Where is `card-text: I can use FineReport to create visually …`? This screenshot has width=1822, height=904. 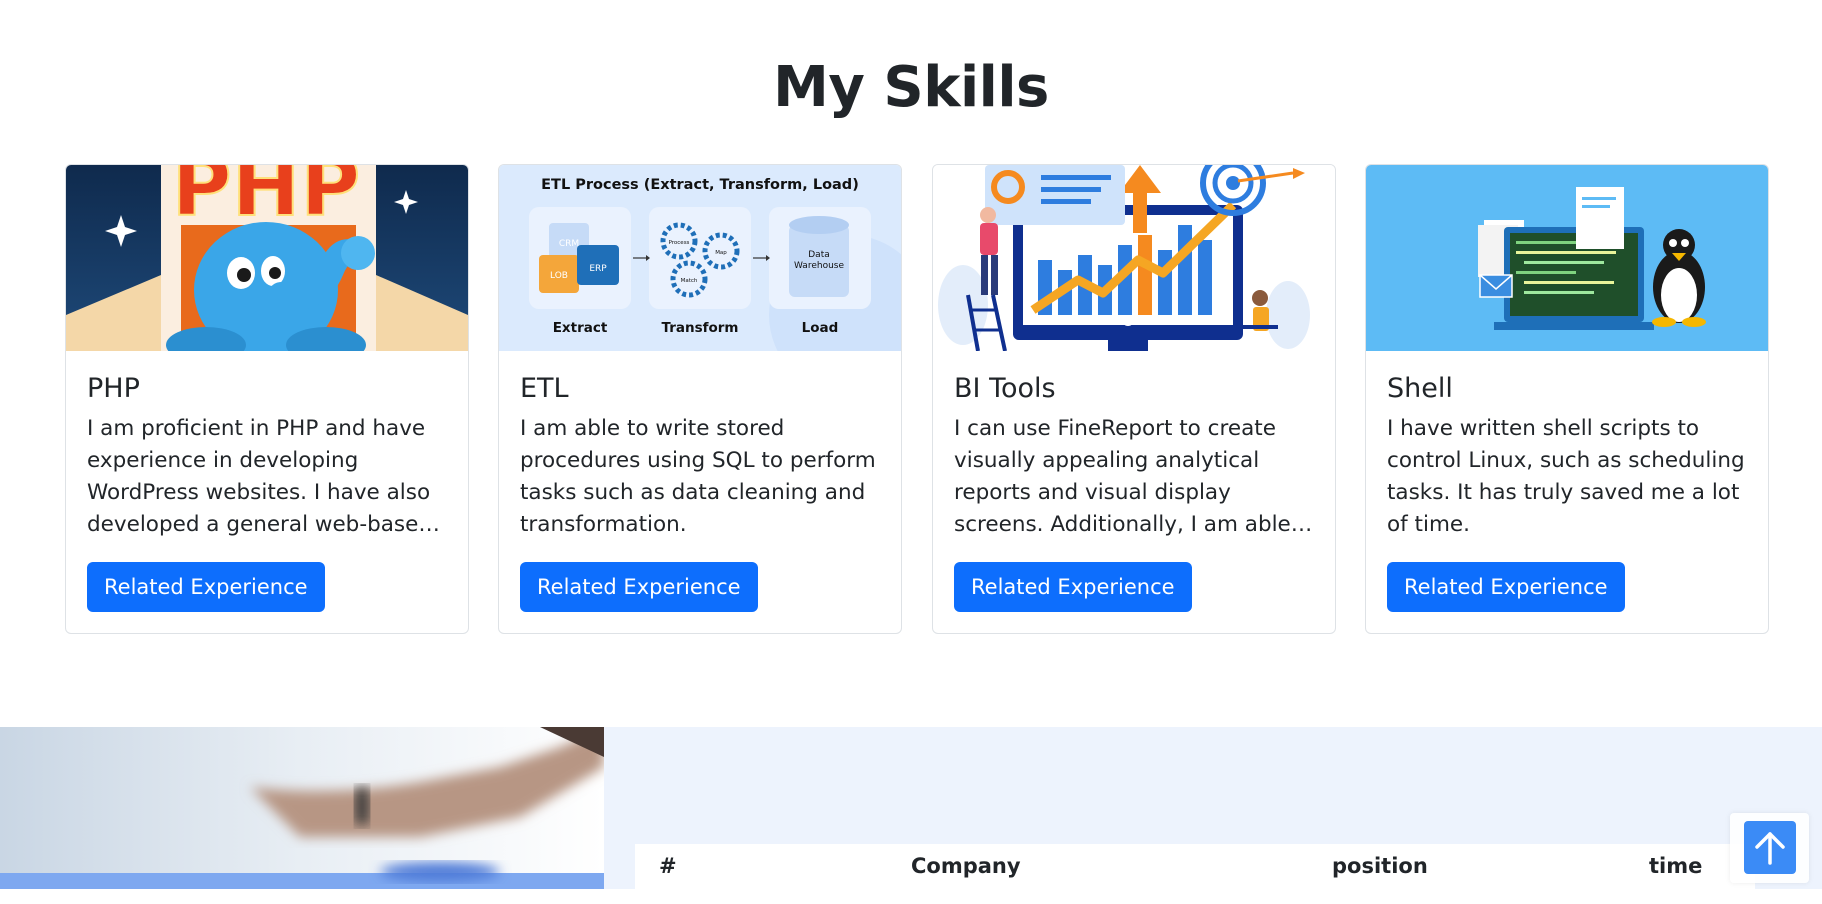
card-text: I can use FineReport to create visually … is located at coordinates (1122, 476).